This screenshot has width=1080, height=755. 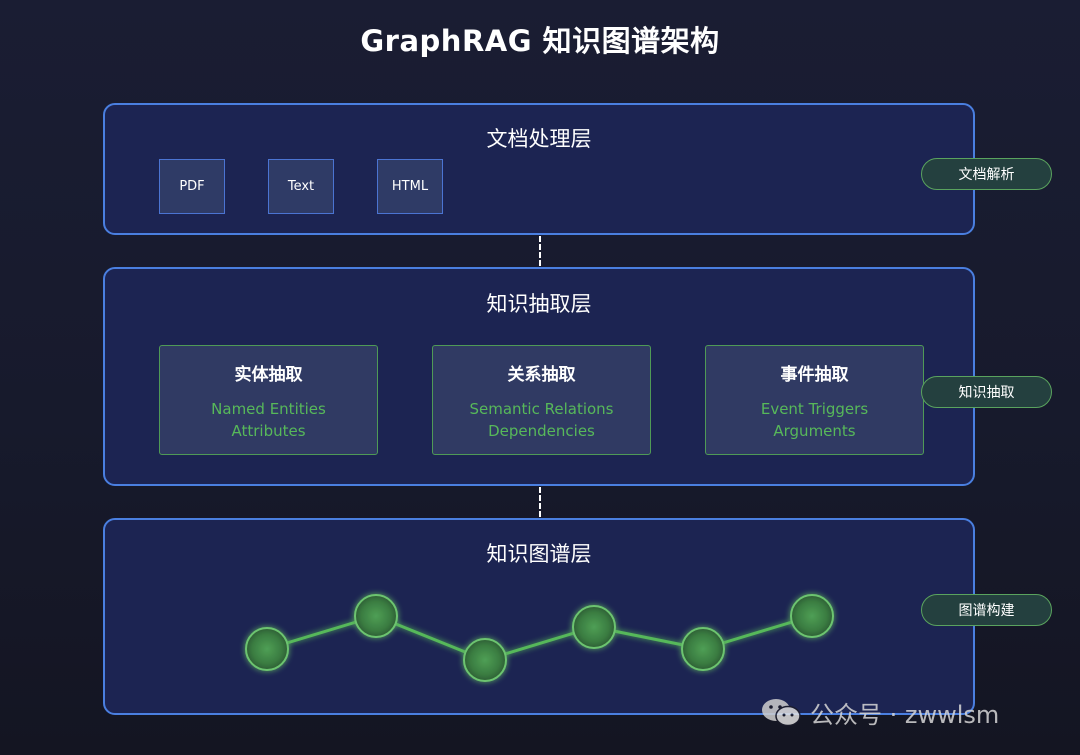 I want to click on watermark: 公众号 · zwwlsm, so click(x=880, y=712).